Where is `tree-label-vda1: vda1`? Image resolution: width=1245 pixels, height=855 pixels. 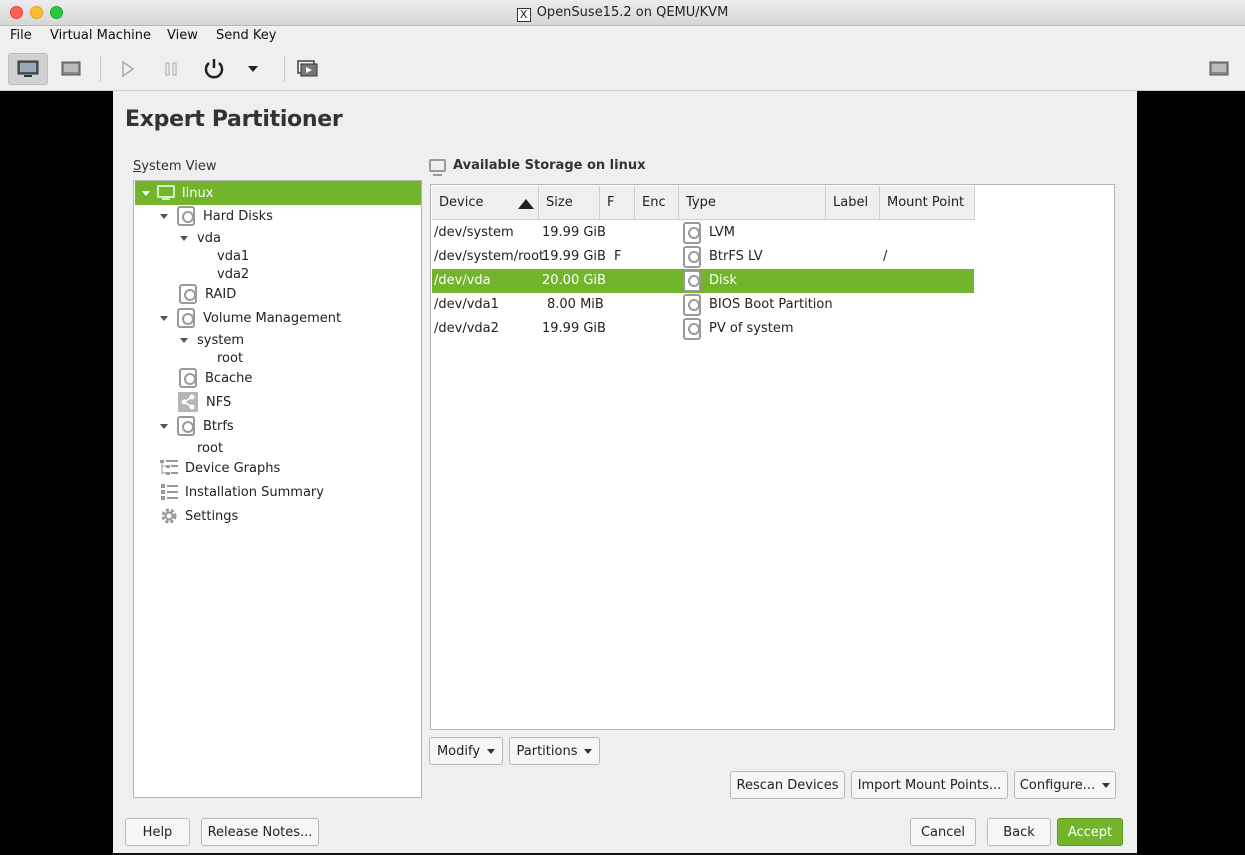 tree-label-vda1: vda1 is located at coordinates (233, 256).